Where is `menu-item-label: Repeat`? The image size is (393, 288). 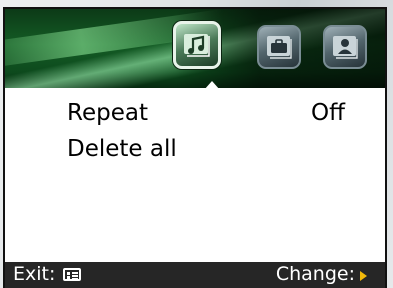
menu-item-label: Repeat is located at coordinates (107, 113).